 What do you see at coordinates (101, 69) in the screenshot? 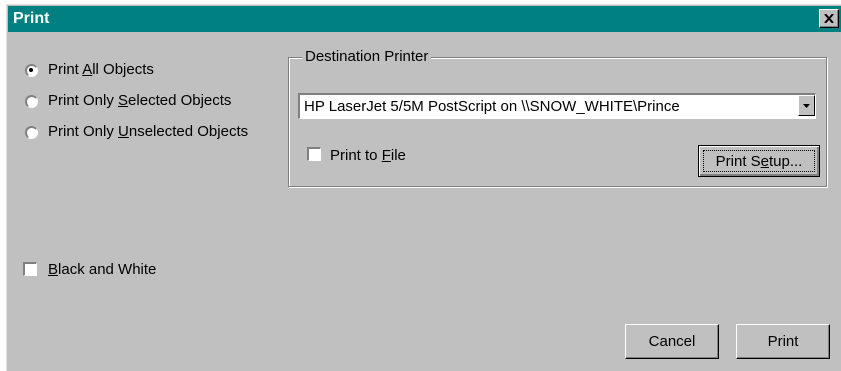
I see `radio-label-print-all: Print All Objects` at bounding box center [101, 69].